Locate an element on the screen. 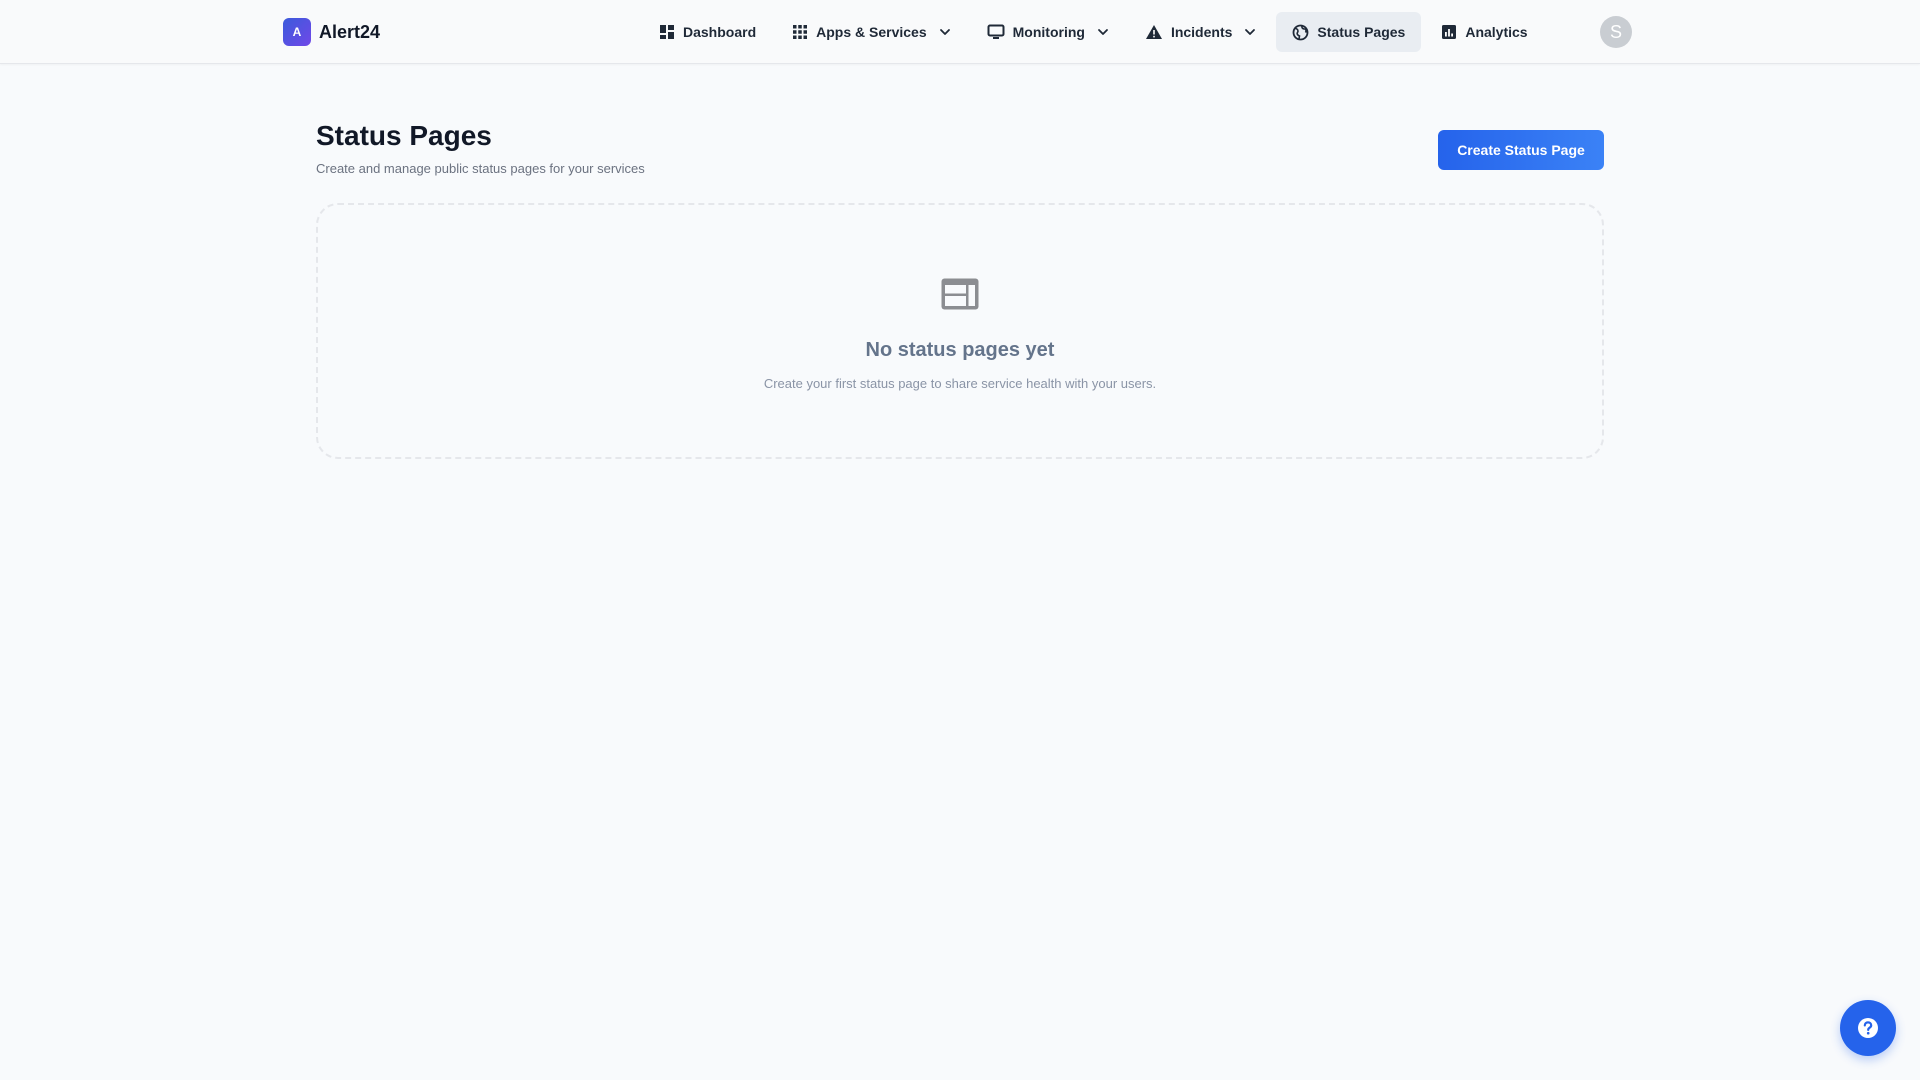 This screenshot has height=1080, width=1920. analytics-icon is located at coordinates (1449, 32).